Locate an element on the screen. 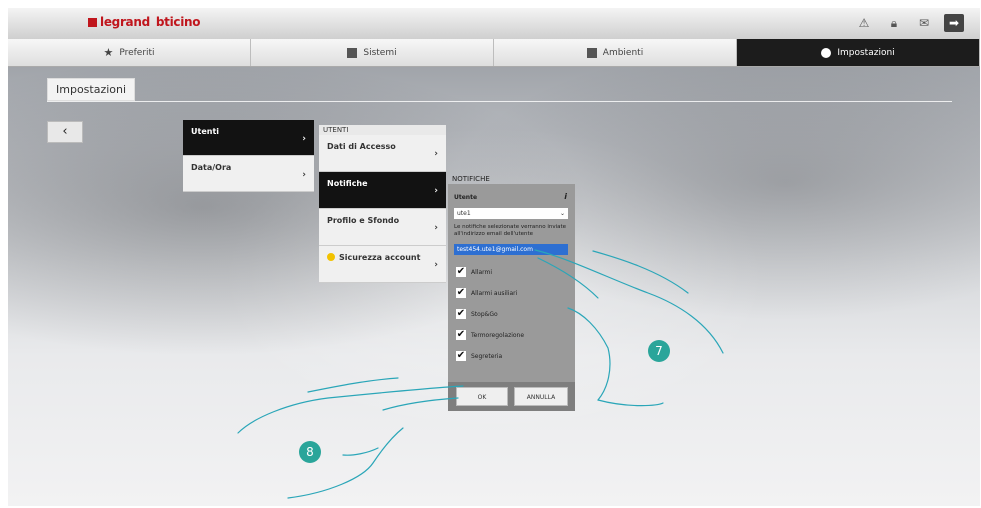  callout-badge-7: 7 is located at coordinates (659, 351).